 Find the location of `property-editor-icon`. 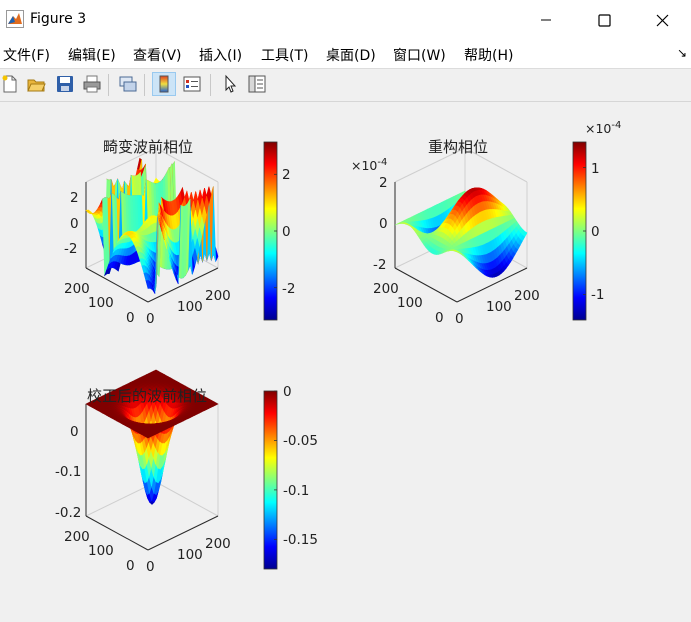

property-editor-icon is located at coordinates (257, 84).